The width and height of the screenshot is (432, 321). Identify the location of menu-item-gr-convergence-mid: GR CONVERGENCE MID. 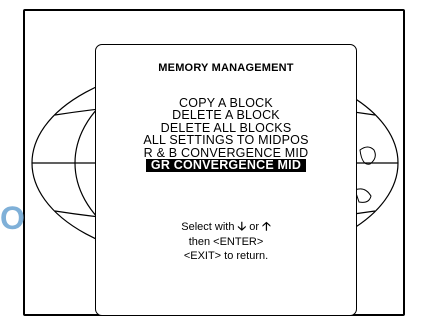
(226, 166).